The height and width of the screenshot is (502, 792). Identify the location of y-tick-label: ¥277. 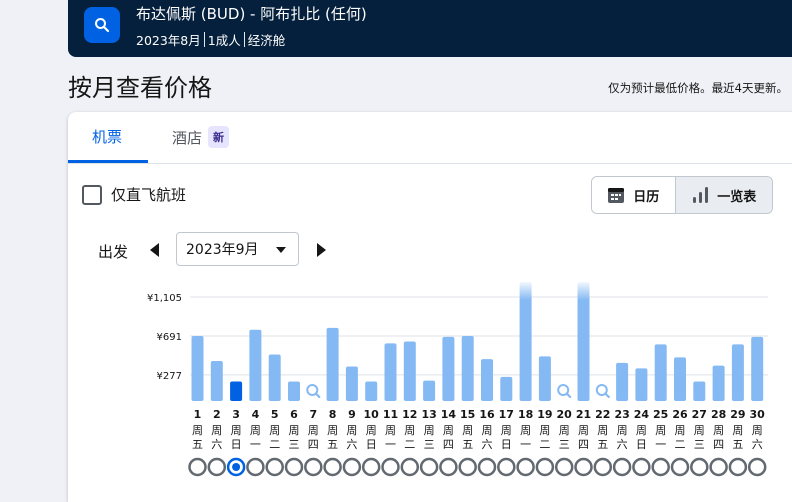
(169, 376).